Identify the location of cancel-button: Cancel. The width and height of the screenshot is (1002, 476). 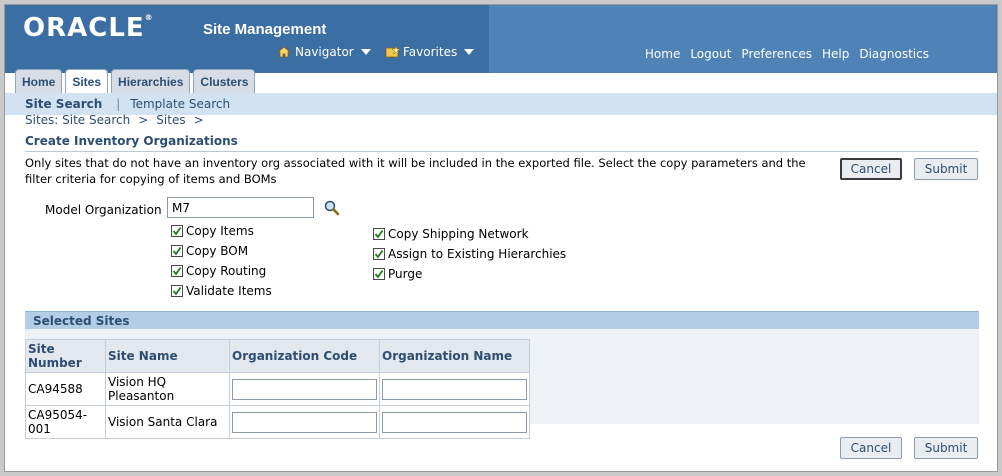
(871, 169).